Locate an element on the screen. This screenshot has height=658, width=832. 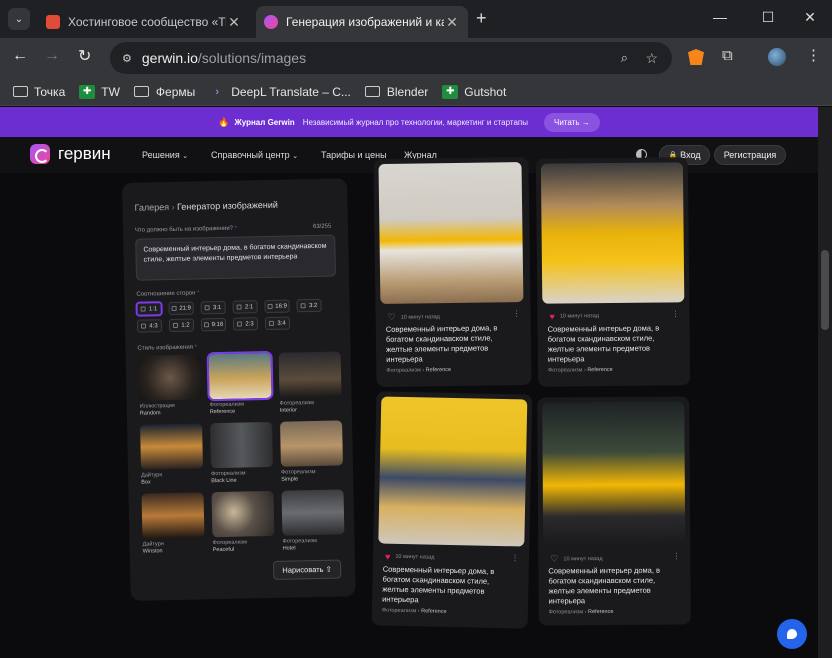
hosting-favicon-icon is located at coordinates (53, 22).